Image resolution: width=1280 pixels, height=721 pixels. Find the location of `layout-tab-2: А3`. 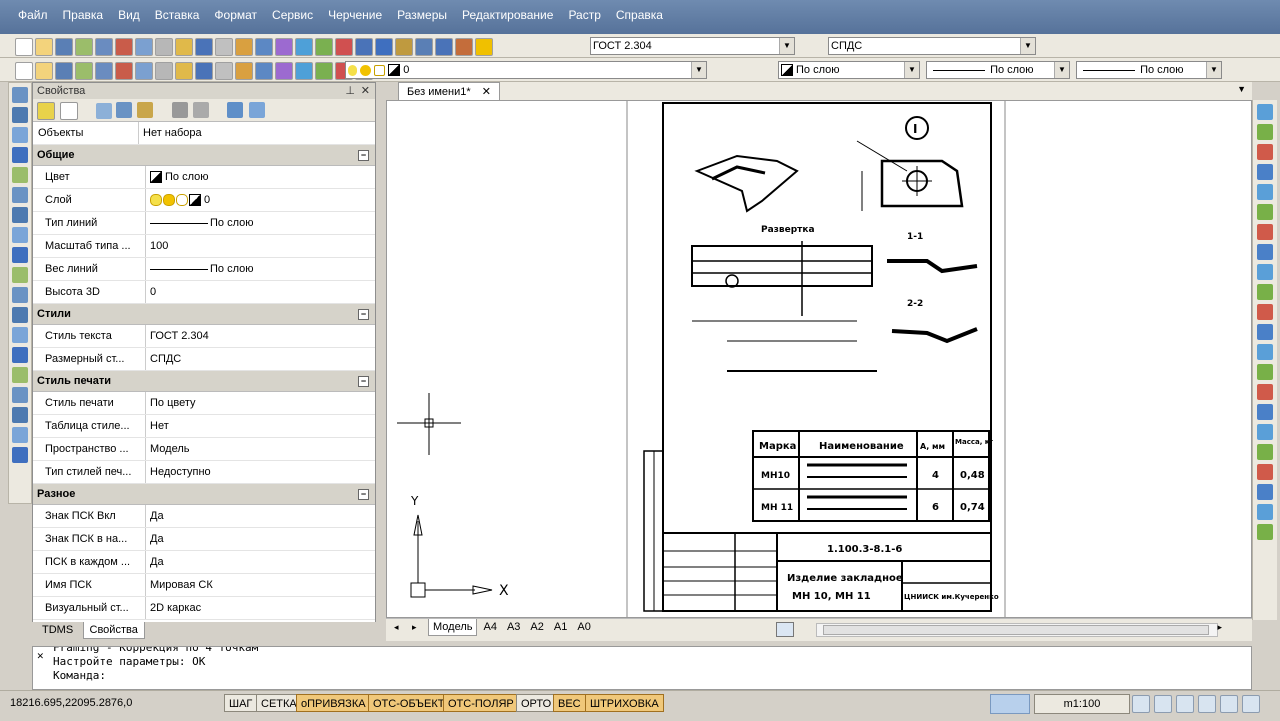

layout-tab-2: А3 is located at coordinates (513, 627).